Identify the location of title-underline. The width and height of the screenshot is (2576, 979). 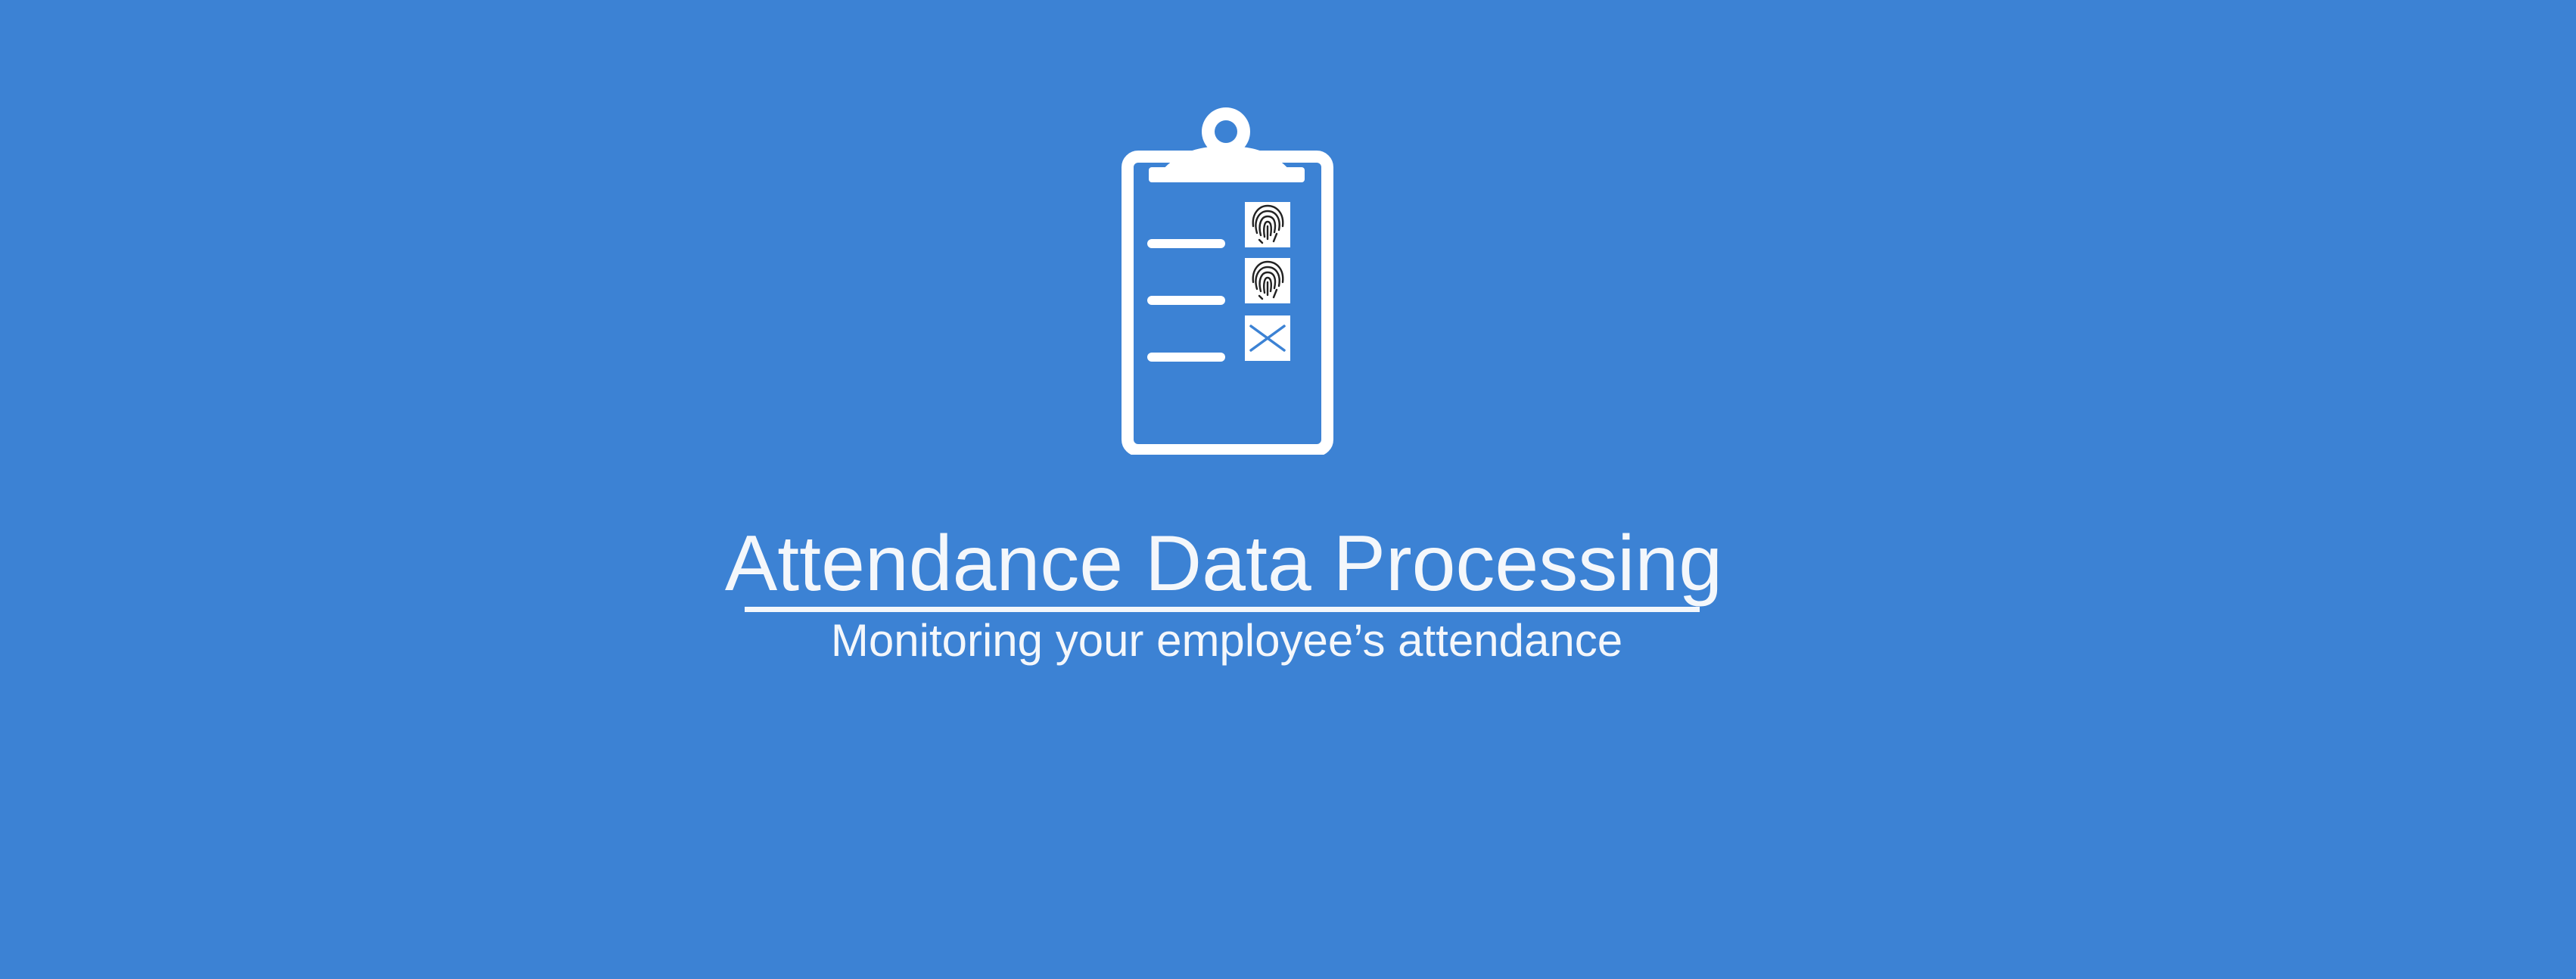
(1222, 609).